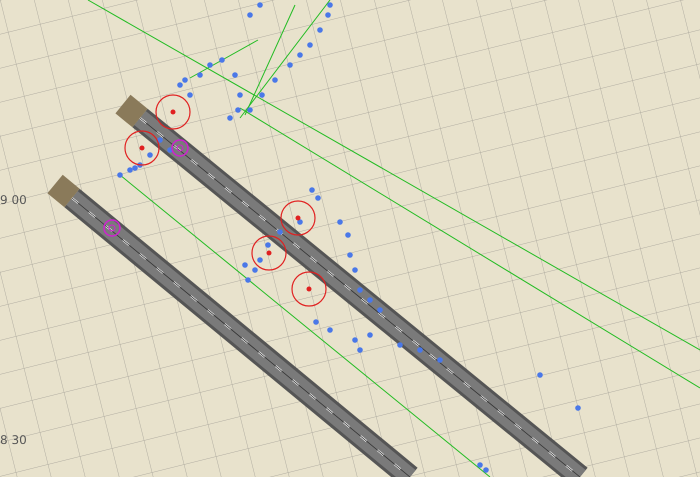 The width and height of the screenshot is (700, 477). Describe the element at coordinates (13, 440) in the screenshot. I see `grid-label: 8 30` at that location.